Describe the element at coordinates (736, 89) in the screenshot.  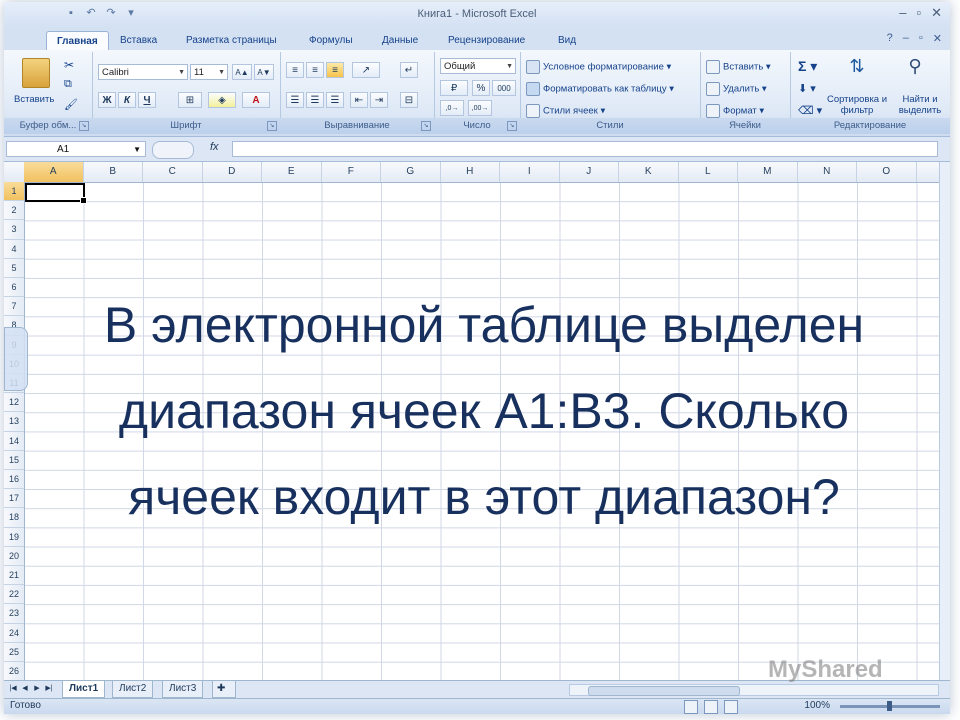
I see `delete-cells-button: Удалить ▾` at that location.